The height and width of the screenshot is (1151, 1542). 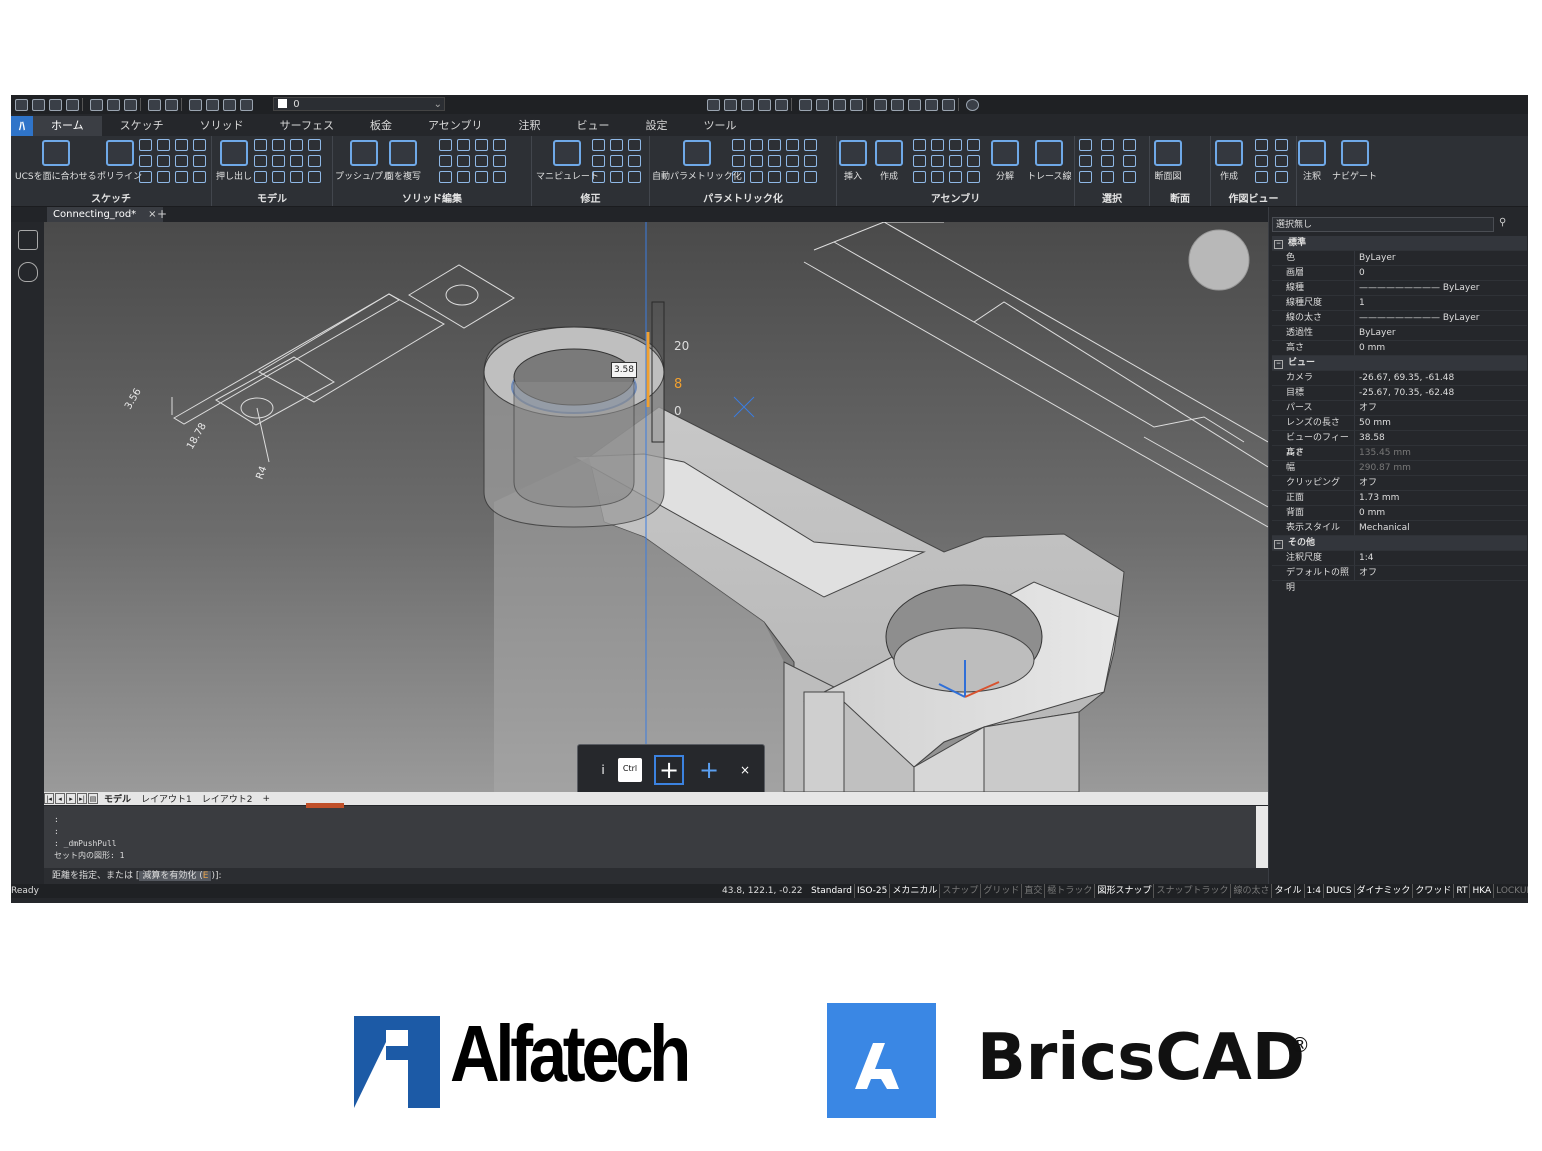 I want to click on copy-icon, so click(x=616, y=145).